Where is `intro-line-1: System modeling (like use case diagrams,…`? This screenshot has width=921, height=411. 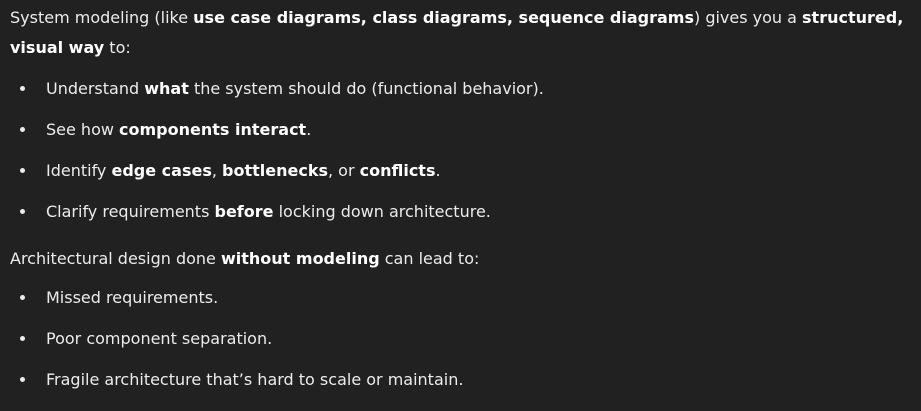 intro-line-1: System modeling (like use case diagrams,… is located at coordinates (456, 17).